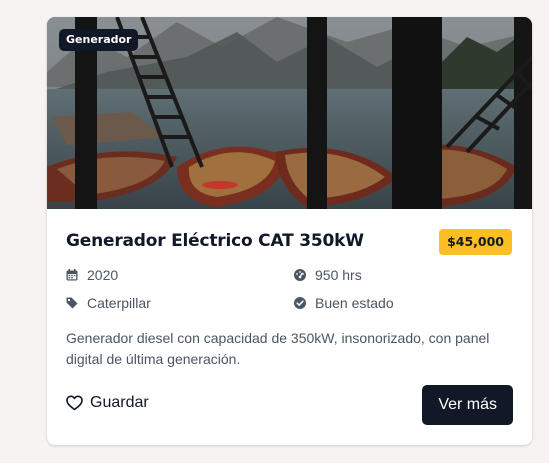  I want to click on listing-title: Generador Eléctrico CAT 350kW, so click(215, 241).